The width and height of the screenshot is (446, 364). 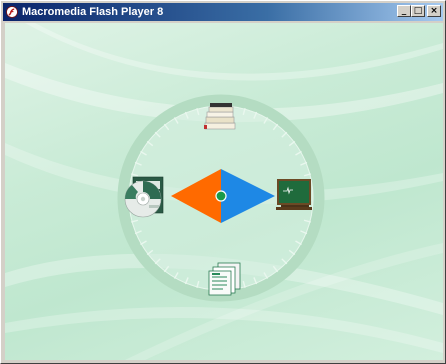 I want to click on minimize-icon: _, so click(x=404, y=10).